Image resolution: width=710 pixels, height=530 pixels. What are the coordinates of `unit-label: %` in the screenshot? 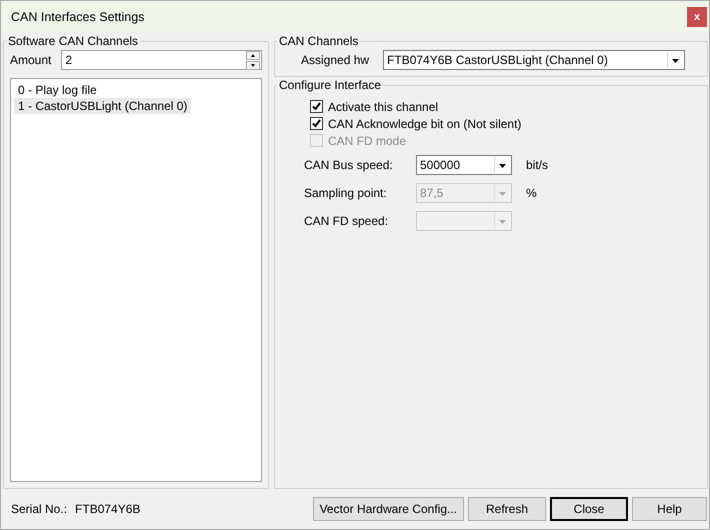 It's located at (531, 193).